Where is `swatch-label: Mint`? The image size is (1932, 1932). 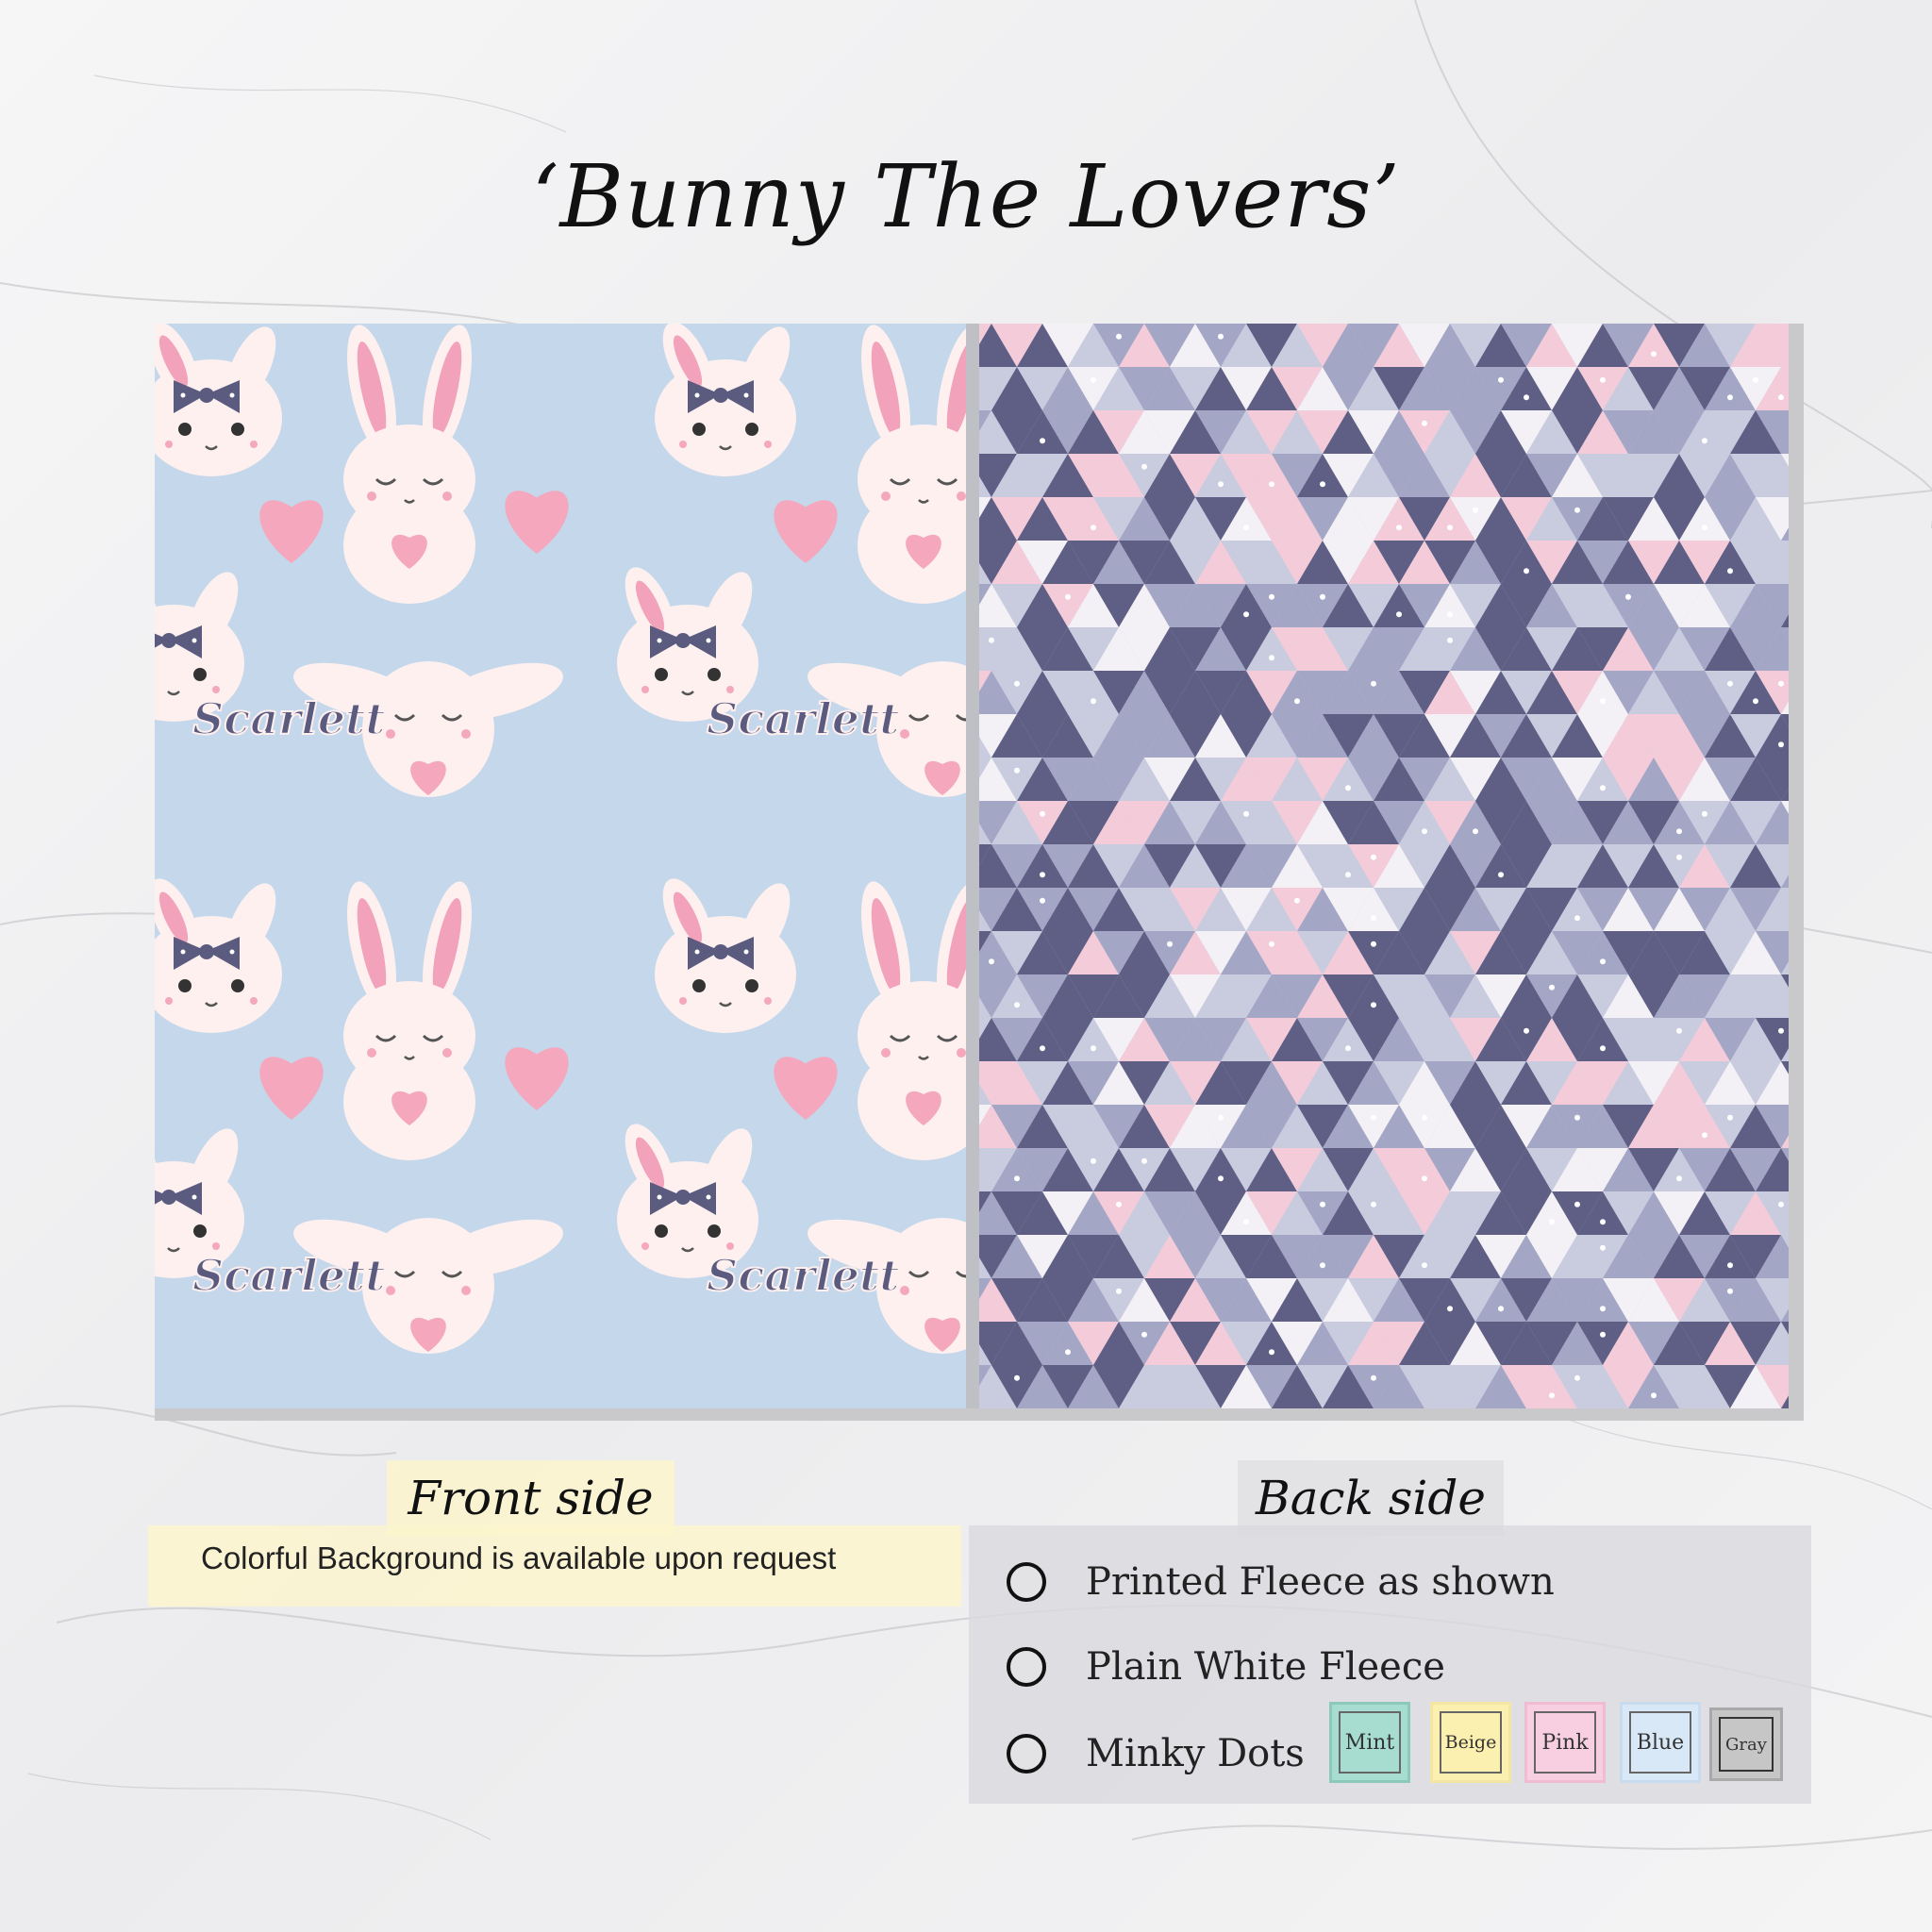 swatch-label: Mint is located at coordinates (1370, 1743).